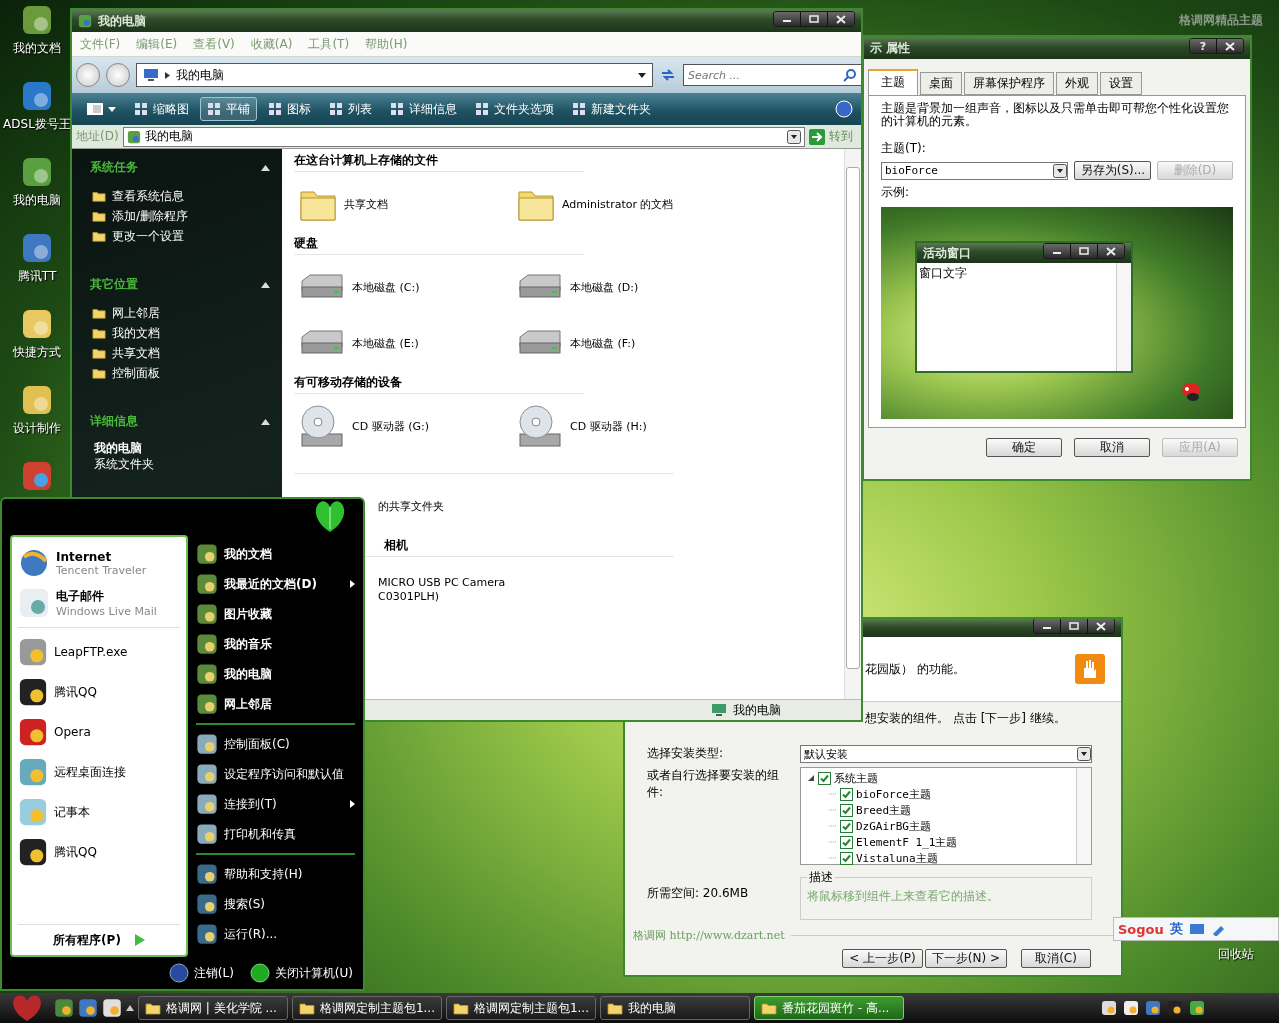  I want to click on desktop-icon-label: 设计制作, so click(37, 428).